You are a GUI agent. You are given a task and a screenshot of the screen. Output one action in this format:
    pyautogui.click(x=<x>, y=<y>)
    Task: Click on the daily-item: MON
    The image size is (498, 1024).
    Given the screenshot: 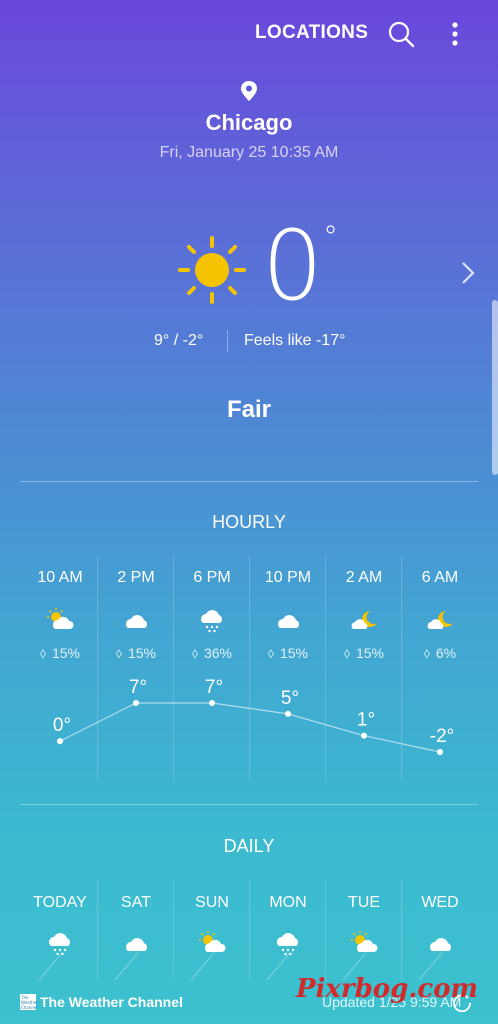 What is the action you would take?
    pyautogui.click(x=288, y=930)
    